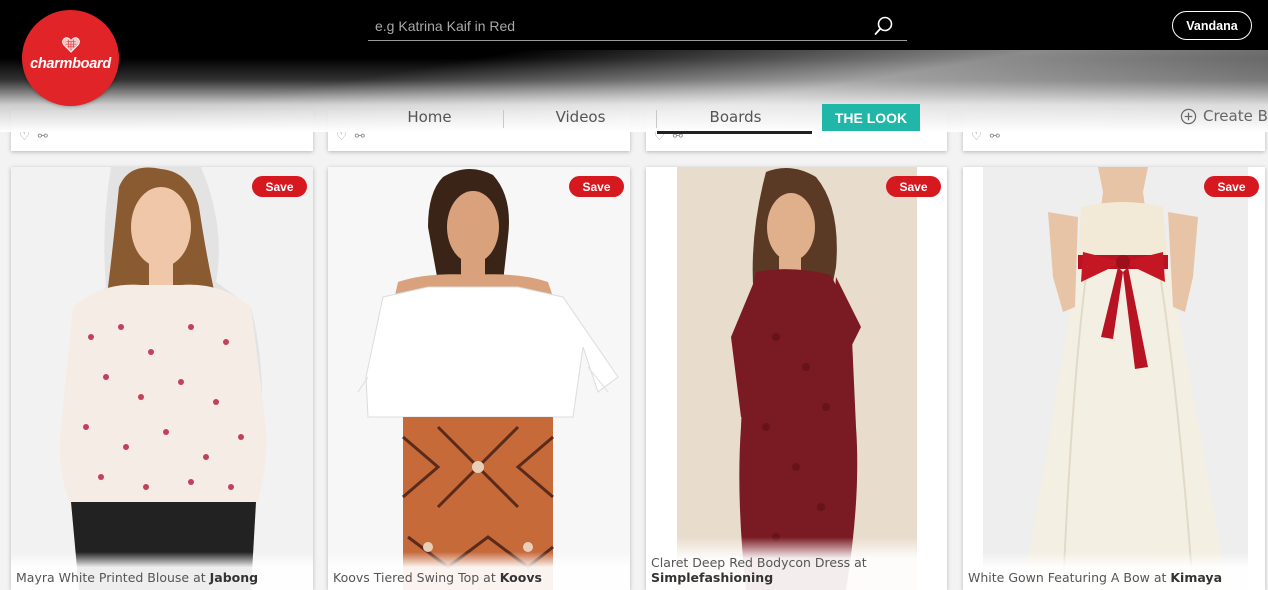 The width and height of the screenshot is (1268, 590). I want to click on nav-the-look: THE LOOK, so click(871, 117).